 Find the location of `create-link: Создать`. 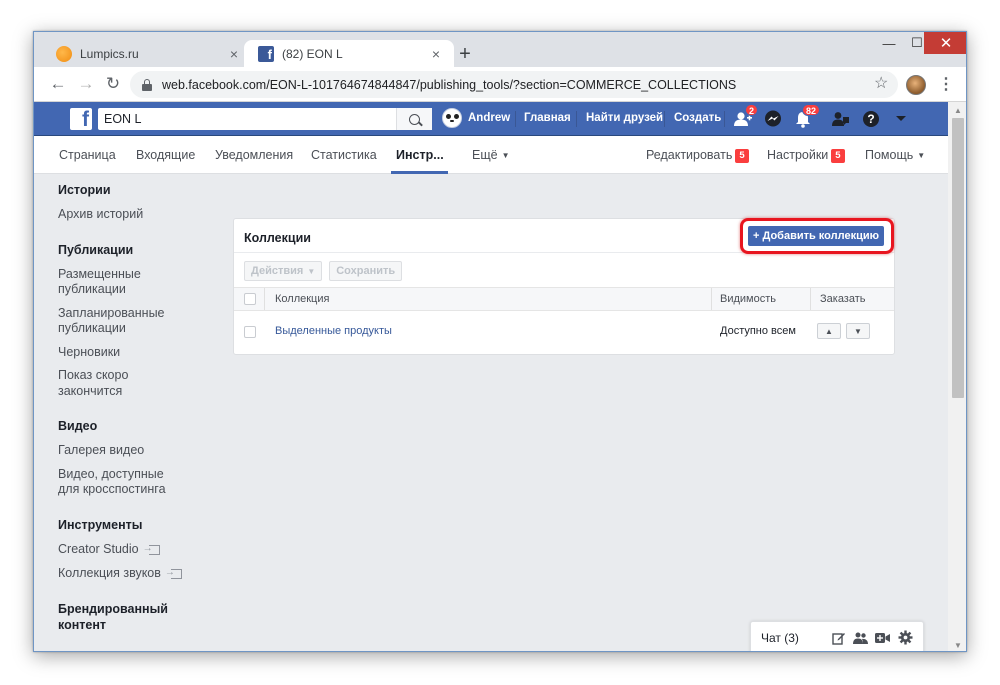

create-link: Создать is located at coordinates (697, 118).